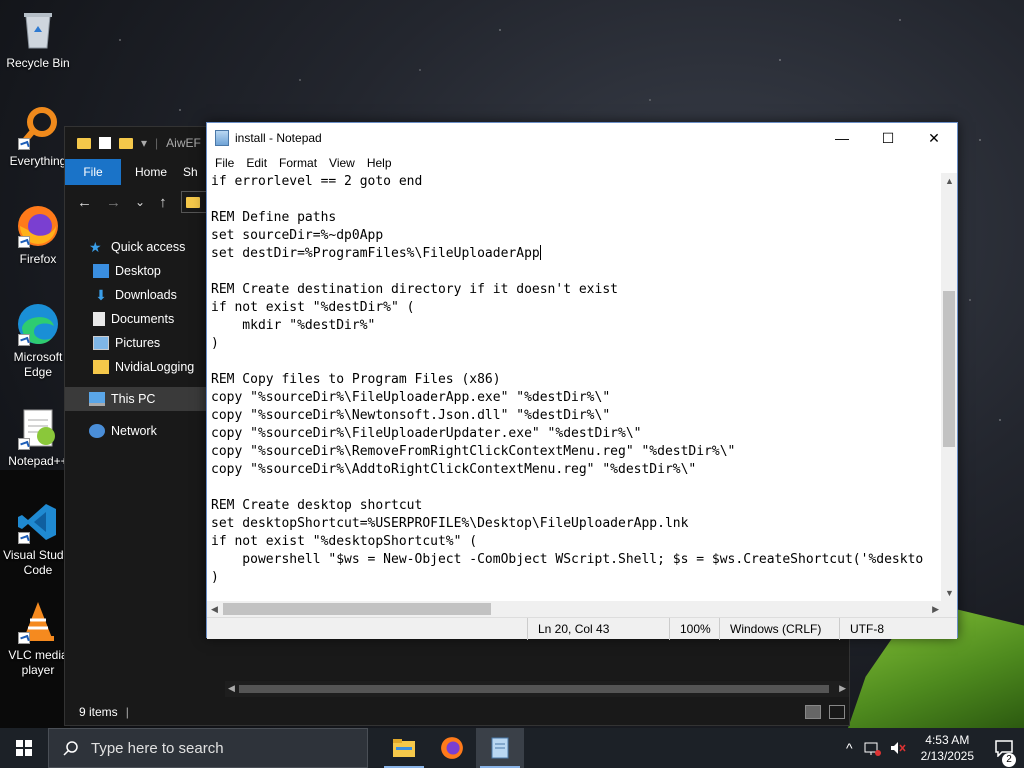 The width and height of the screenshot is (1024, 768). Describe the element at coordinates (104, 712) in the screenshot. I see `explorer-status-bar: 9 items |` at that location.